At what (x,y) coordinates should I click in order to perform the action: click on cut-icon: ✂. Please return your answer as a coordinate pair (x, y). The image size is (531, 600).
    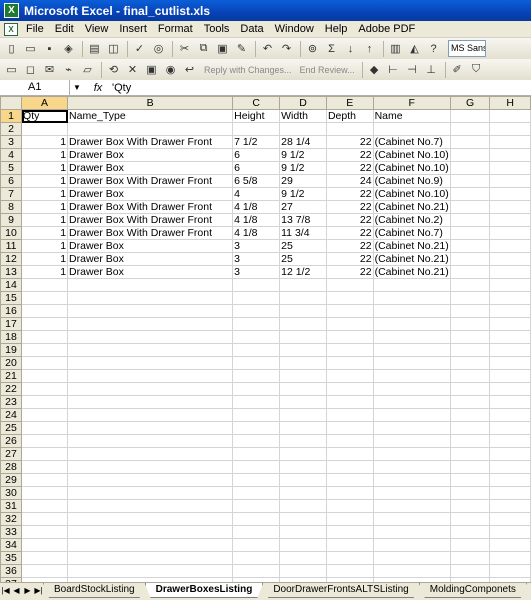
    Looking at the image, I should click on (184, 48).